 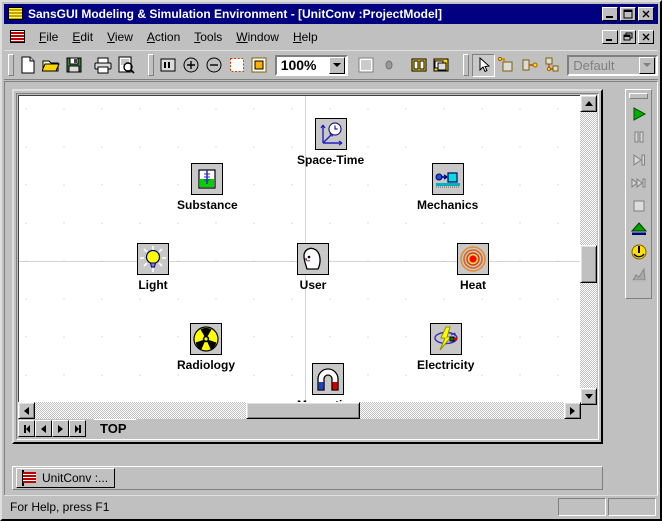 I want to click on menu-item-edit: Edit, so click(x=82, y=37).